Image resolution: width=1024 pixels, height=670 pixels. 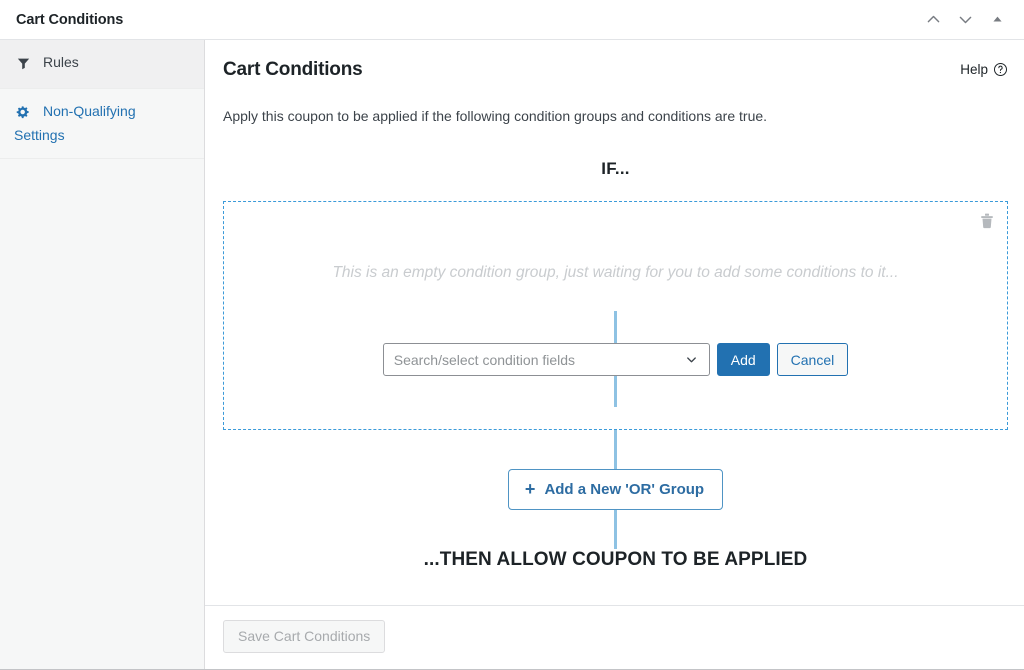 I want to click on chevron-down-icon, so click(x=691, y=359).